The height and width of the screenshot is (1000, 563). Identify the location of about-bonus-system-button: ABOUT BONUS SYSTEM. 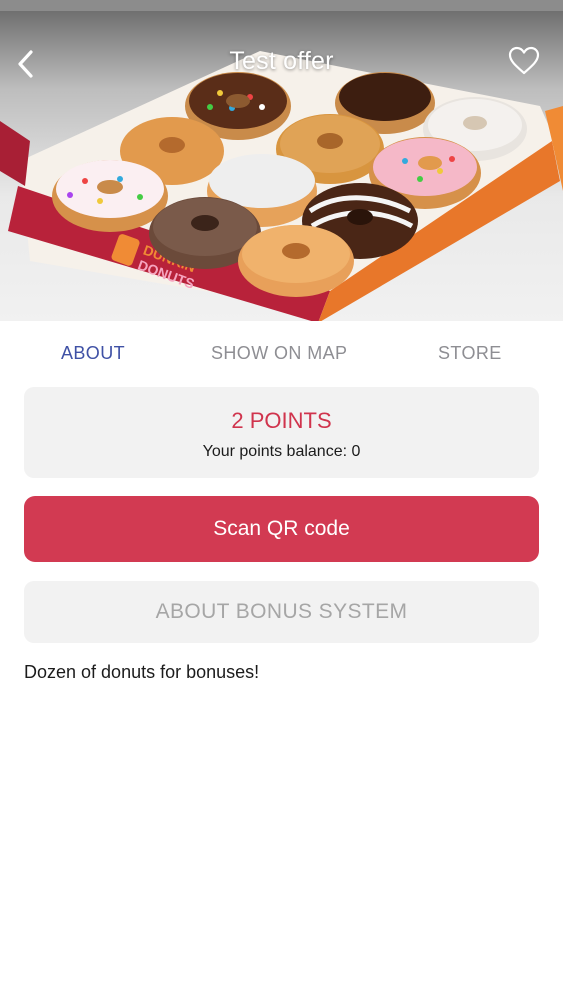
(281, 612).